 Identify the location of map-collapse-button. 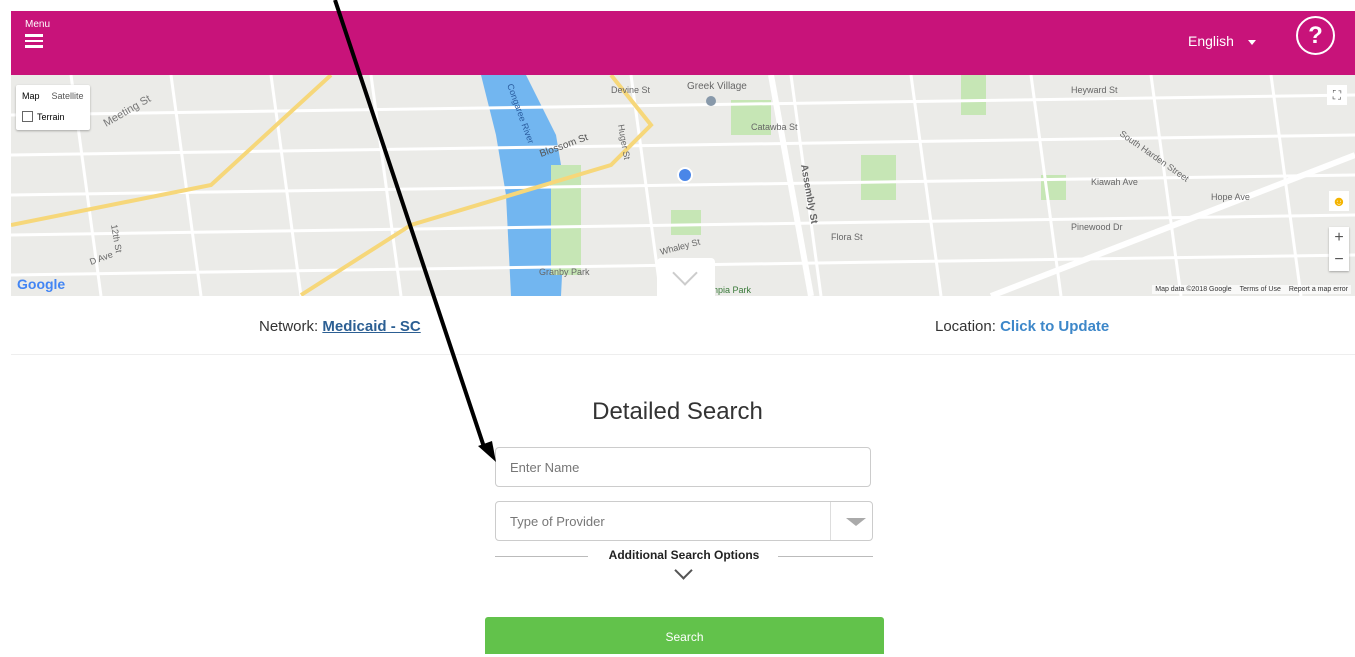
(686, 277).